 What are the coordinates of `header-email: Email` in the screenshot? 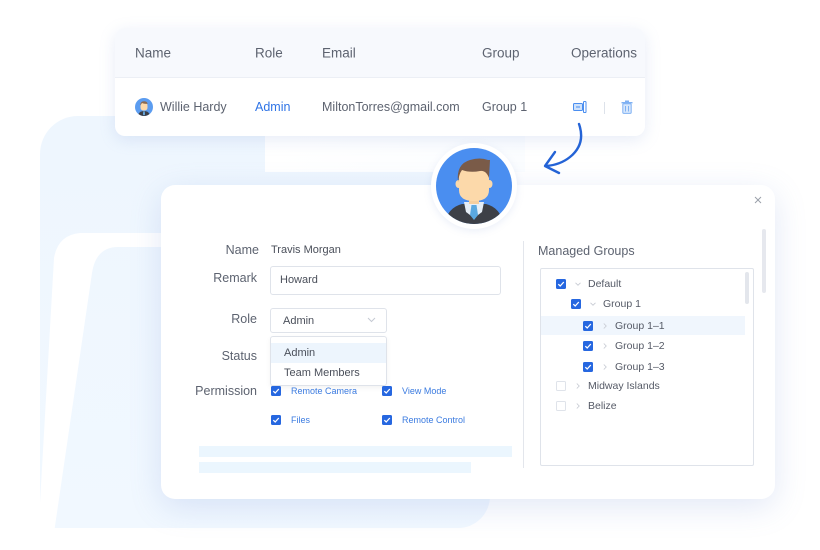 It's located at (339, 52).